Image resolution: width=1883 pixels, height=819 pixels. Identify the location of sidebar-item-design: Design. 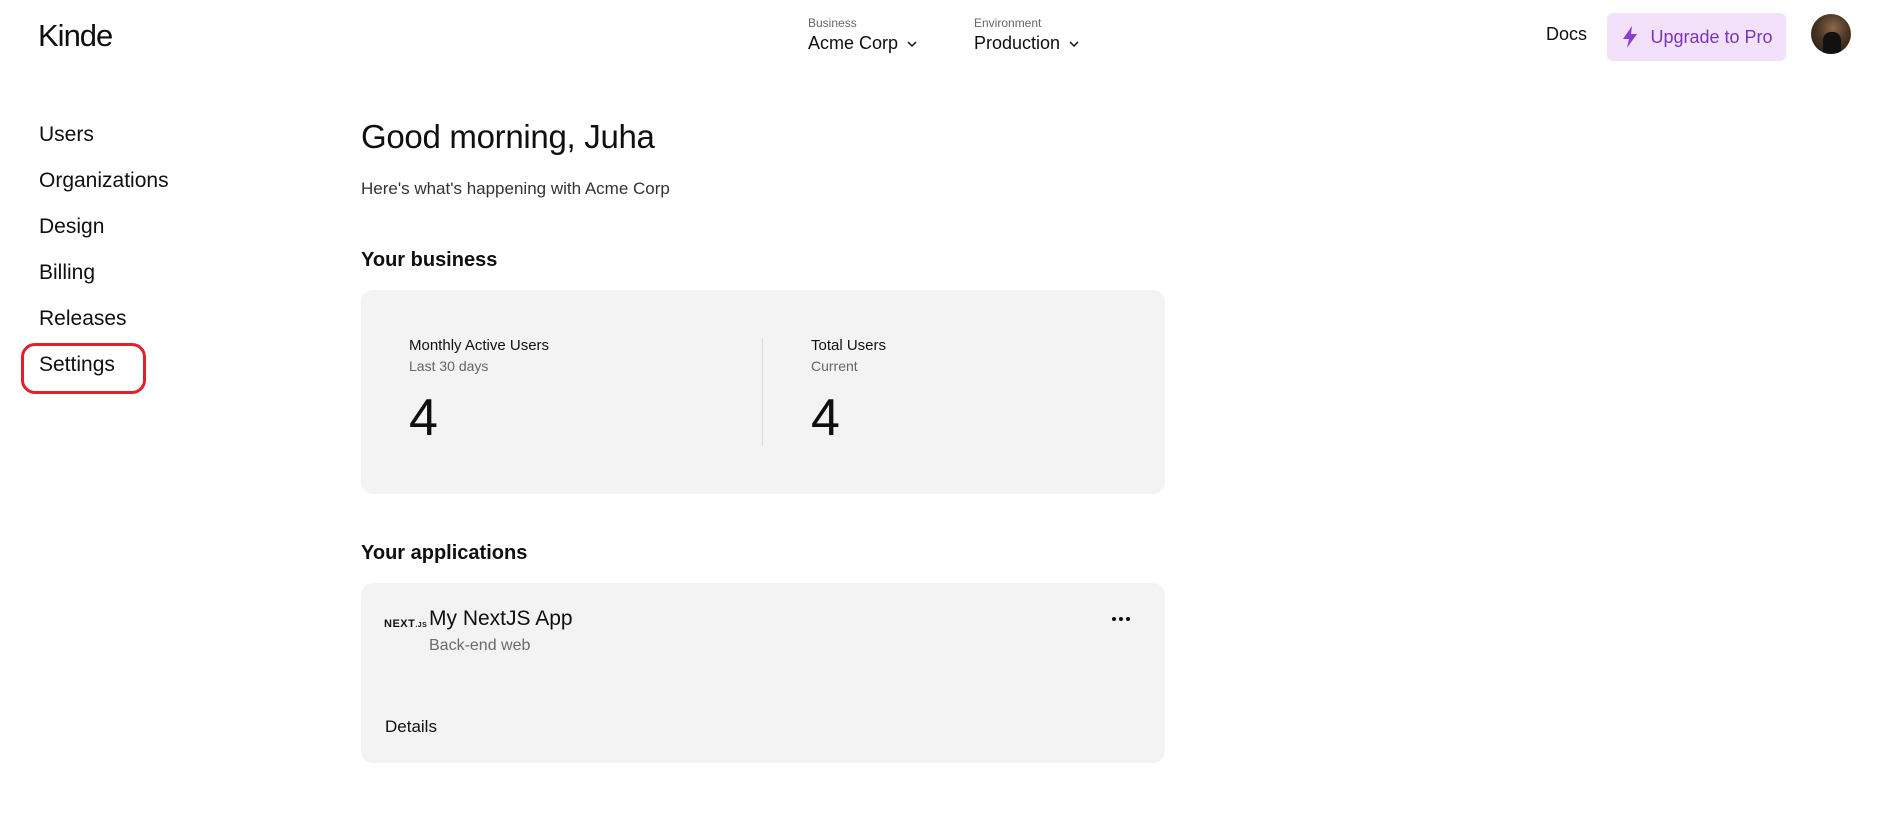
(104, 237).